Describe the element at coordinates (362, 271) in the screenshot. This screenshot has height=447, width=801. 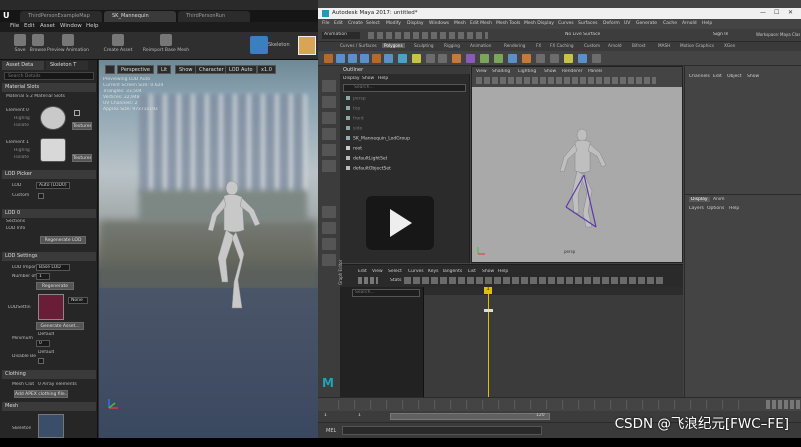
I see `graph-menu-edit: Edit` at that location.